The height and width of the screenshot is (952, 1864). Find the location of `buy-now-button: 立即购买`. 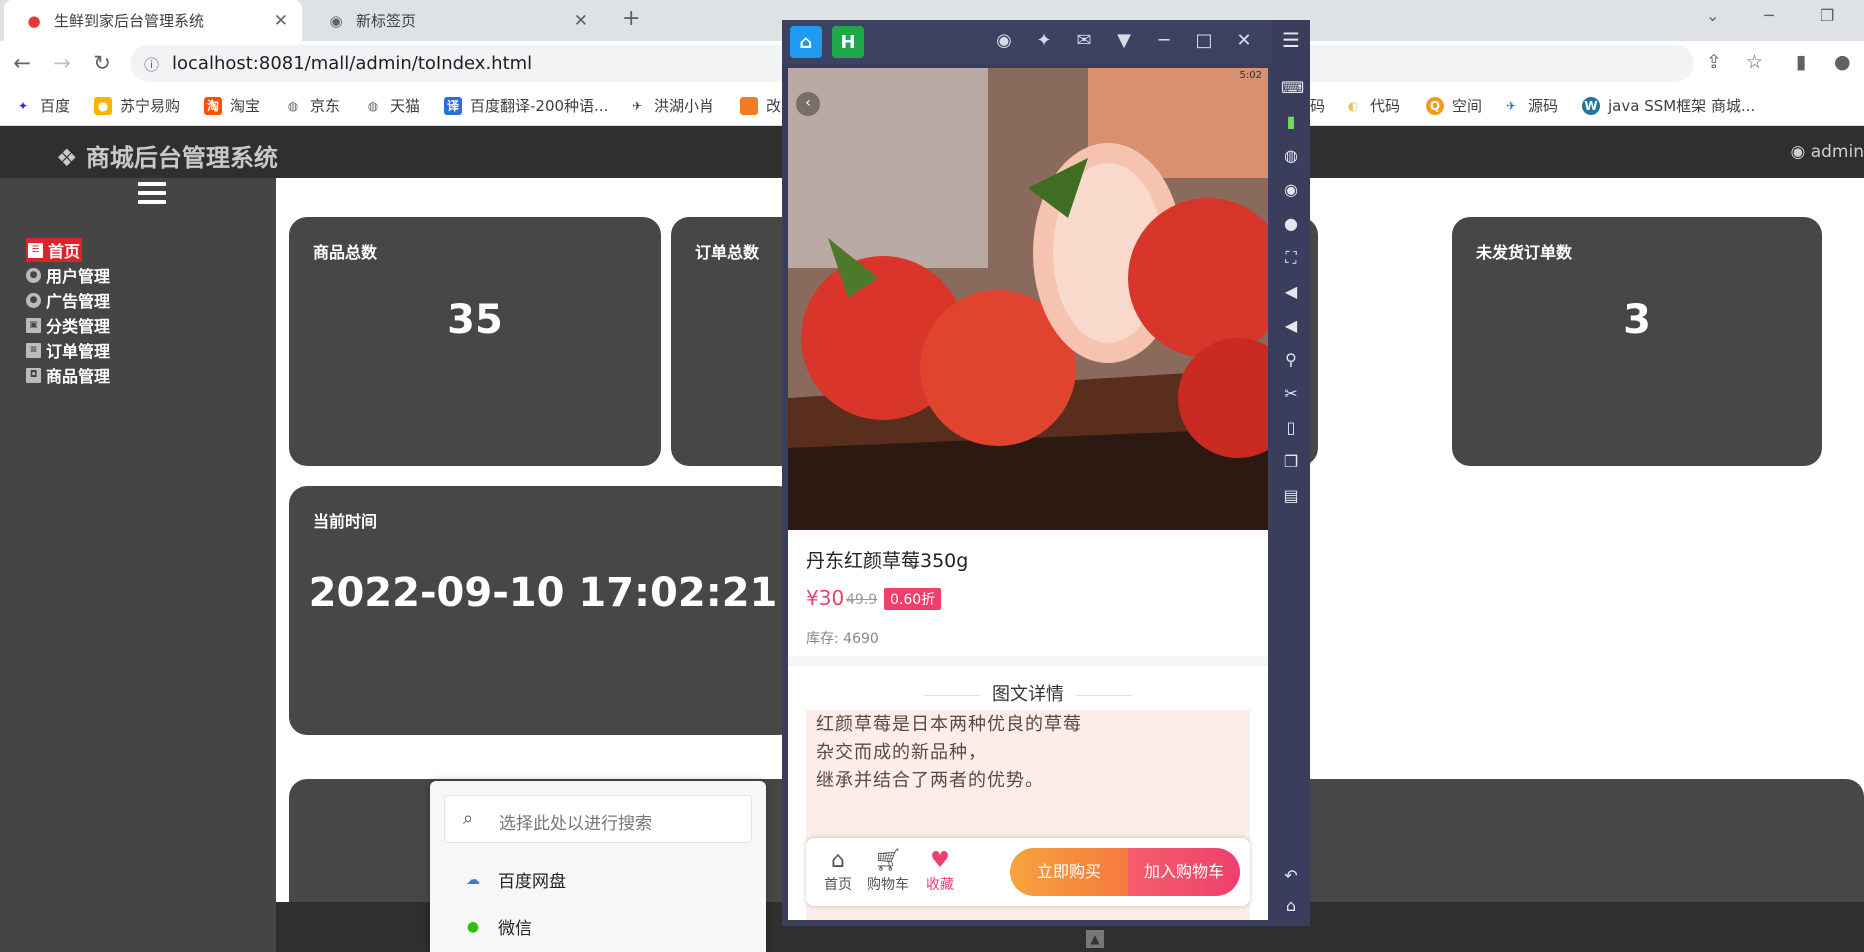

buy-now-button: 立即购买 is located at coordinates (1069, 872).